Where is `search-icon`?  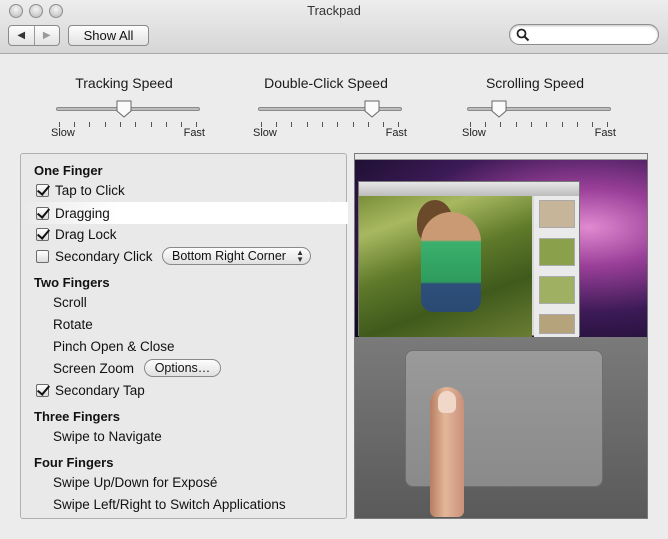 search-icon is located at coordinates (523, 35).